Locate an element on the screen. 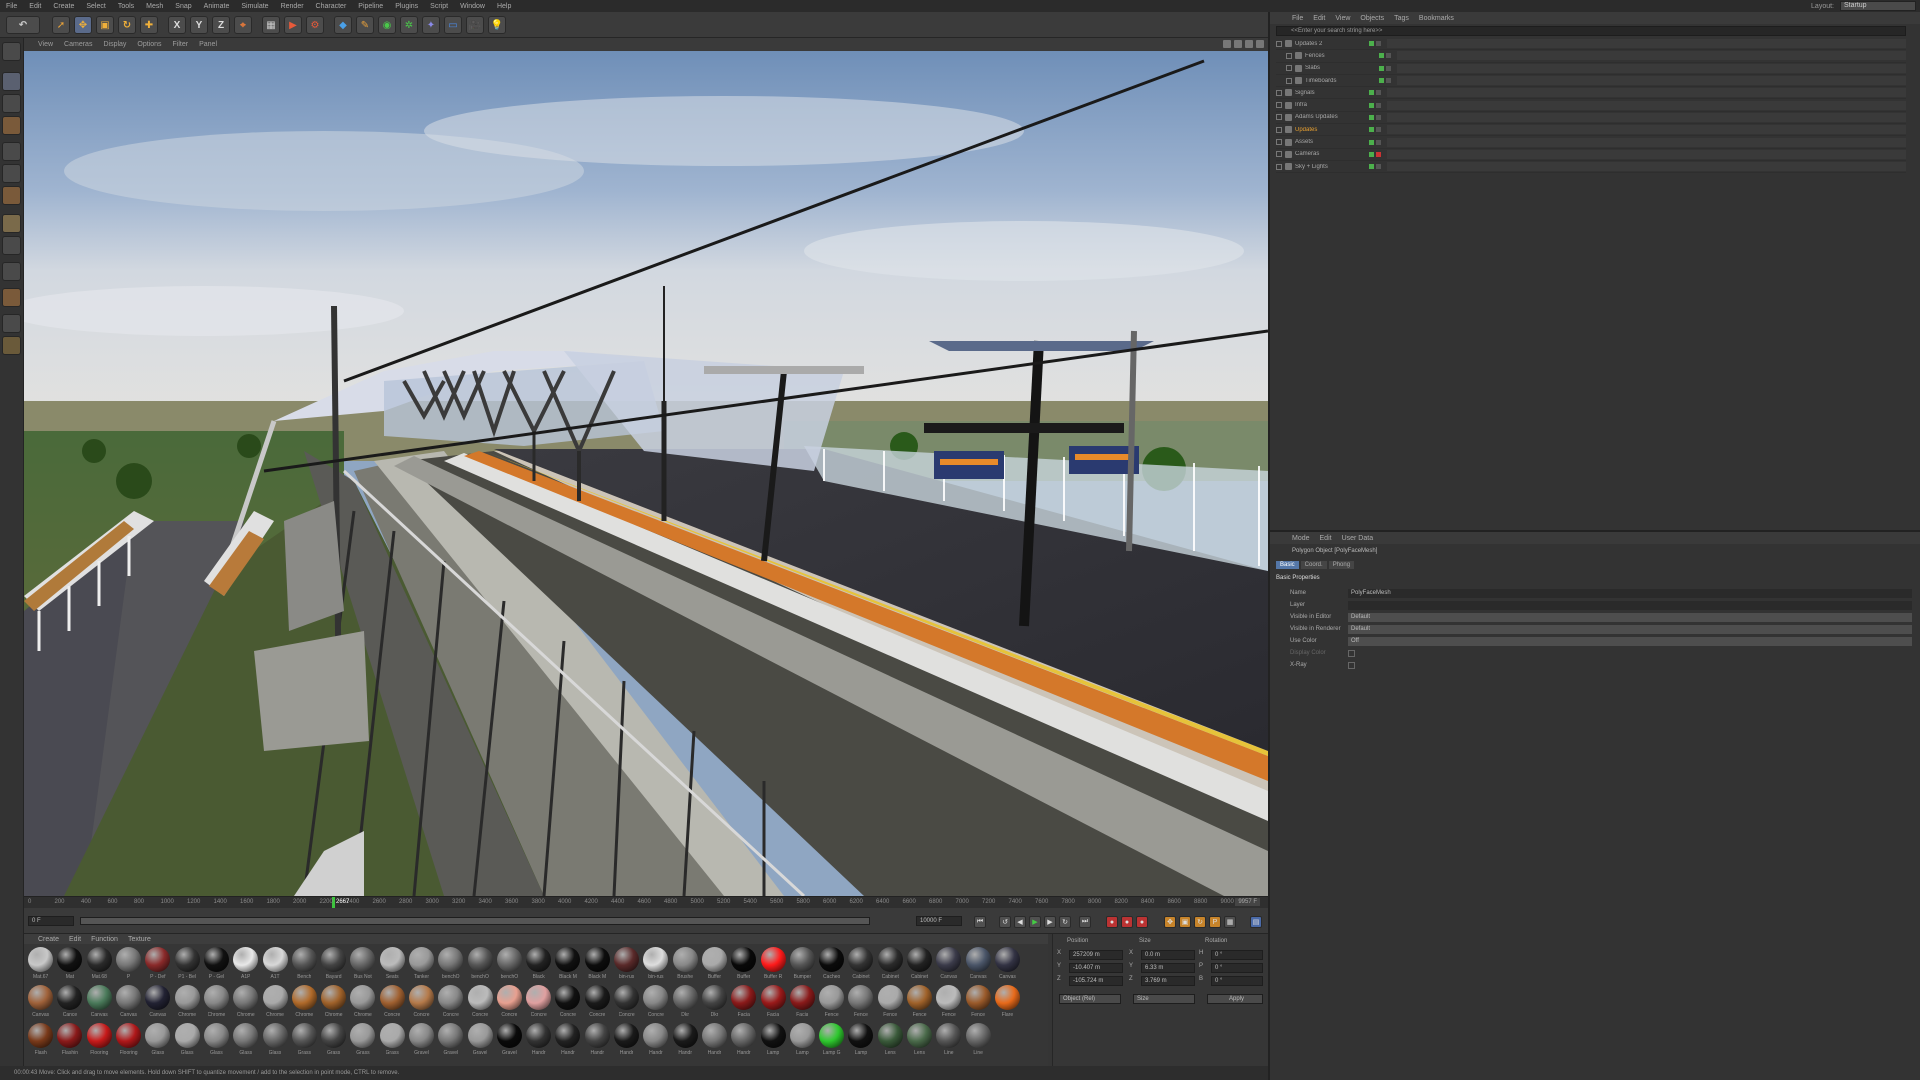  workplane-button is located at coordinates (11, 125).